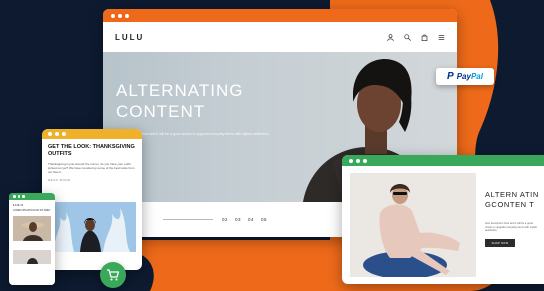 The height and width of the screenshot is (291, 544). I want to click on product-window-titlebar, so click(443, 160).